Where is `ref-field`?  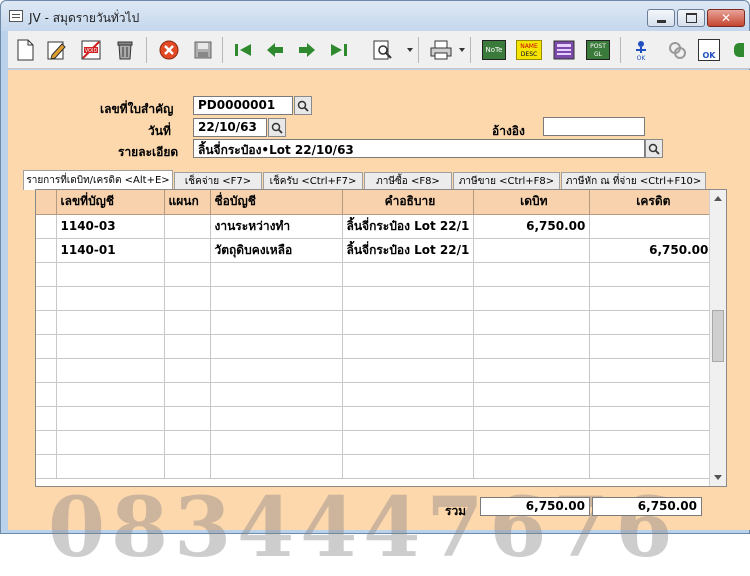
ref-field is located at coordinates (594, 126).